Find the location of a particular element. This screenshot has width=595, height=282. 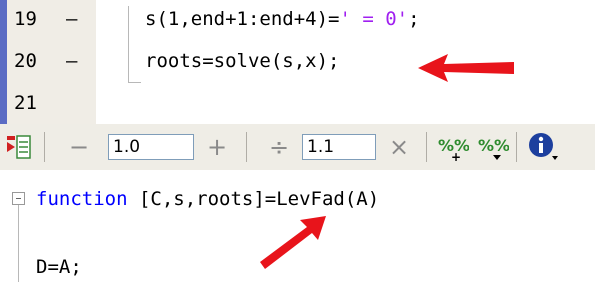

code-text: [C,s,roots]=LevFad(A) is located at coordinates (253, 199).